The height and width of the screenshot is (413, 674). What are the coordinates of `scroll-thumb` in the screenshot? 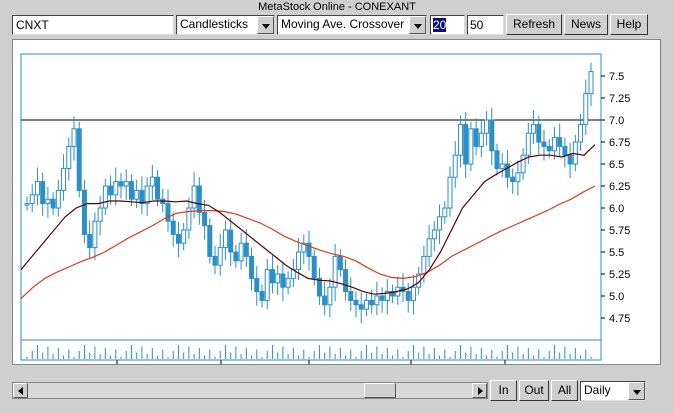 It's located at (380, 390).